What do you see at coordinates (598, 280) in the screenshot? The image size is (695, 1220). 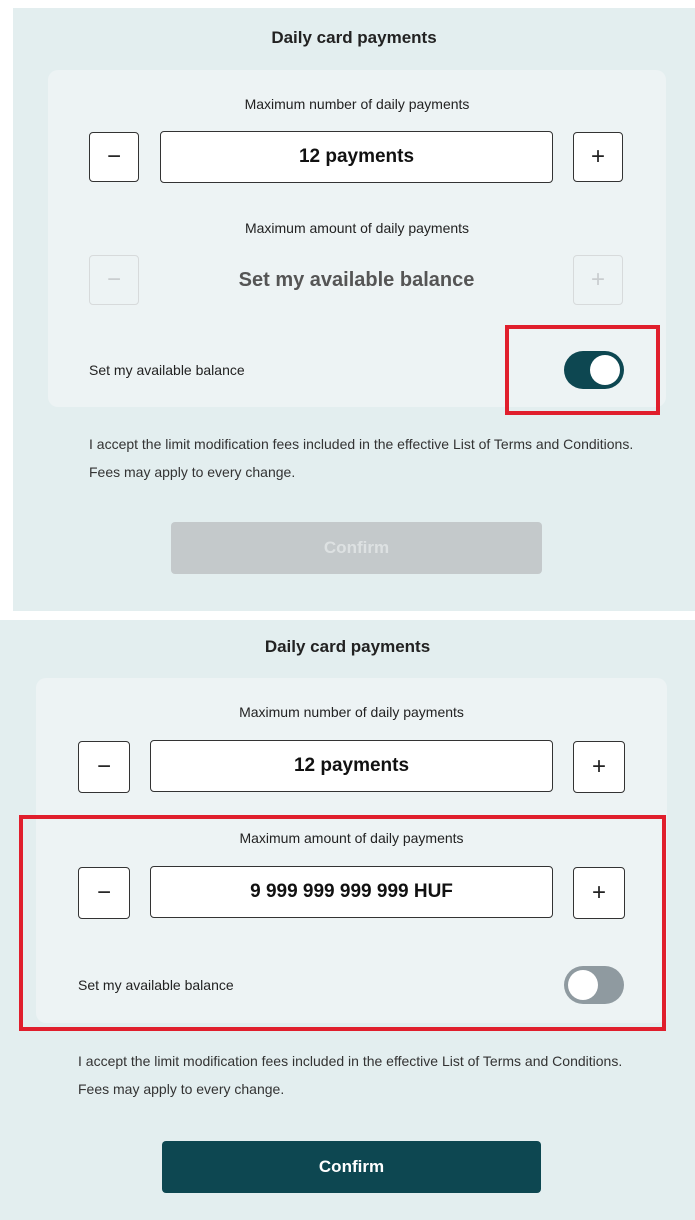 I see `amount-increment-button: +` at bounding box center [598, 280].